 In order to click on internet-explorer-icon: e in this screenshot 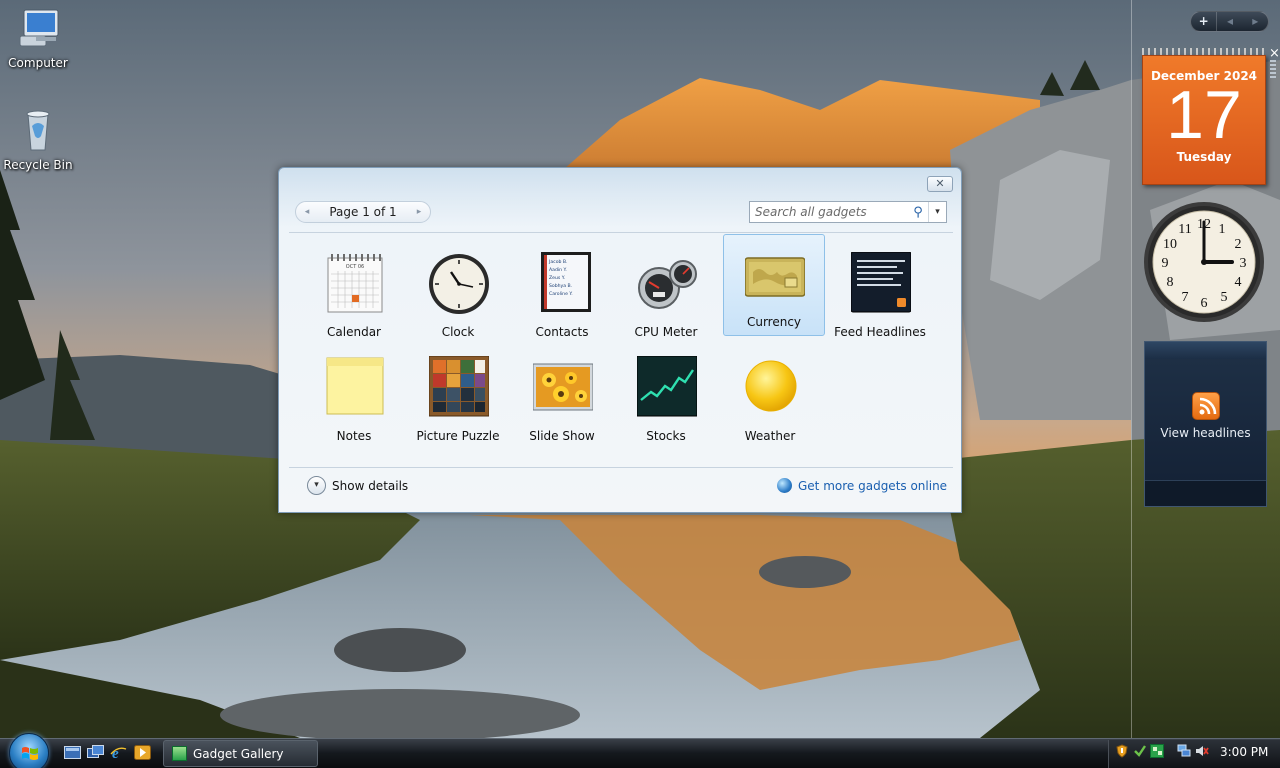, I will do `click(118, 753)`.